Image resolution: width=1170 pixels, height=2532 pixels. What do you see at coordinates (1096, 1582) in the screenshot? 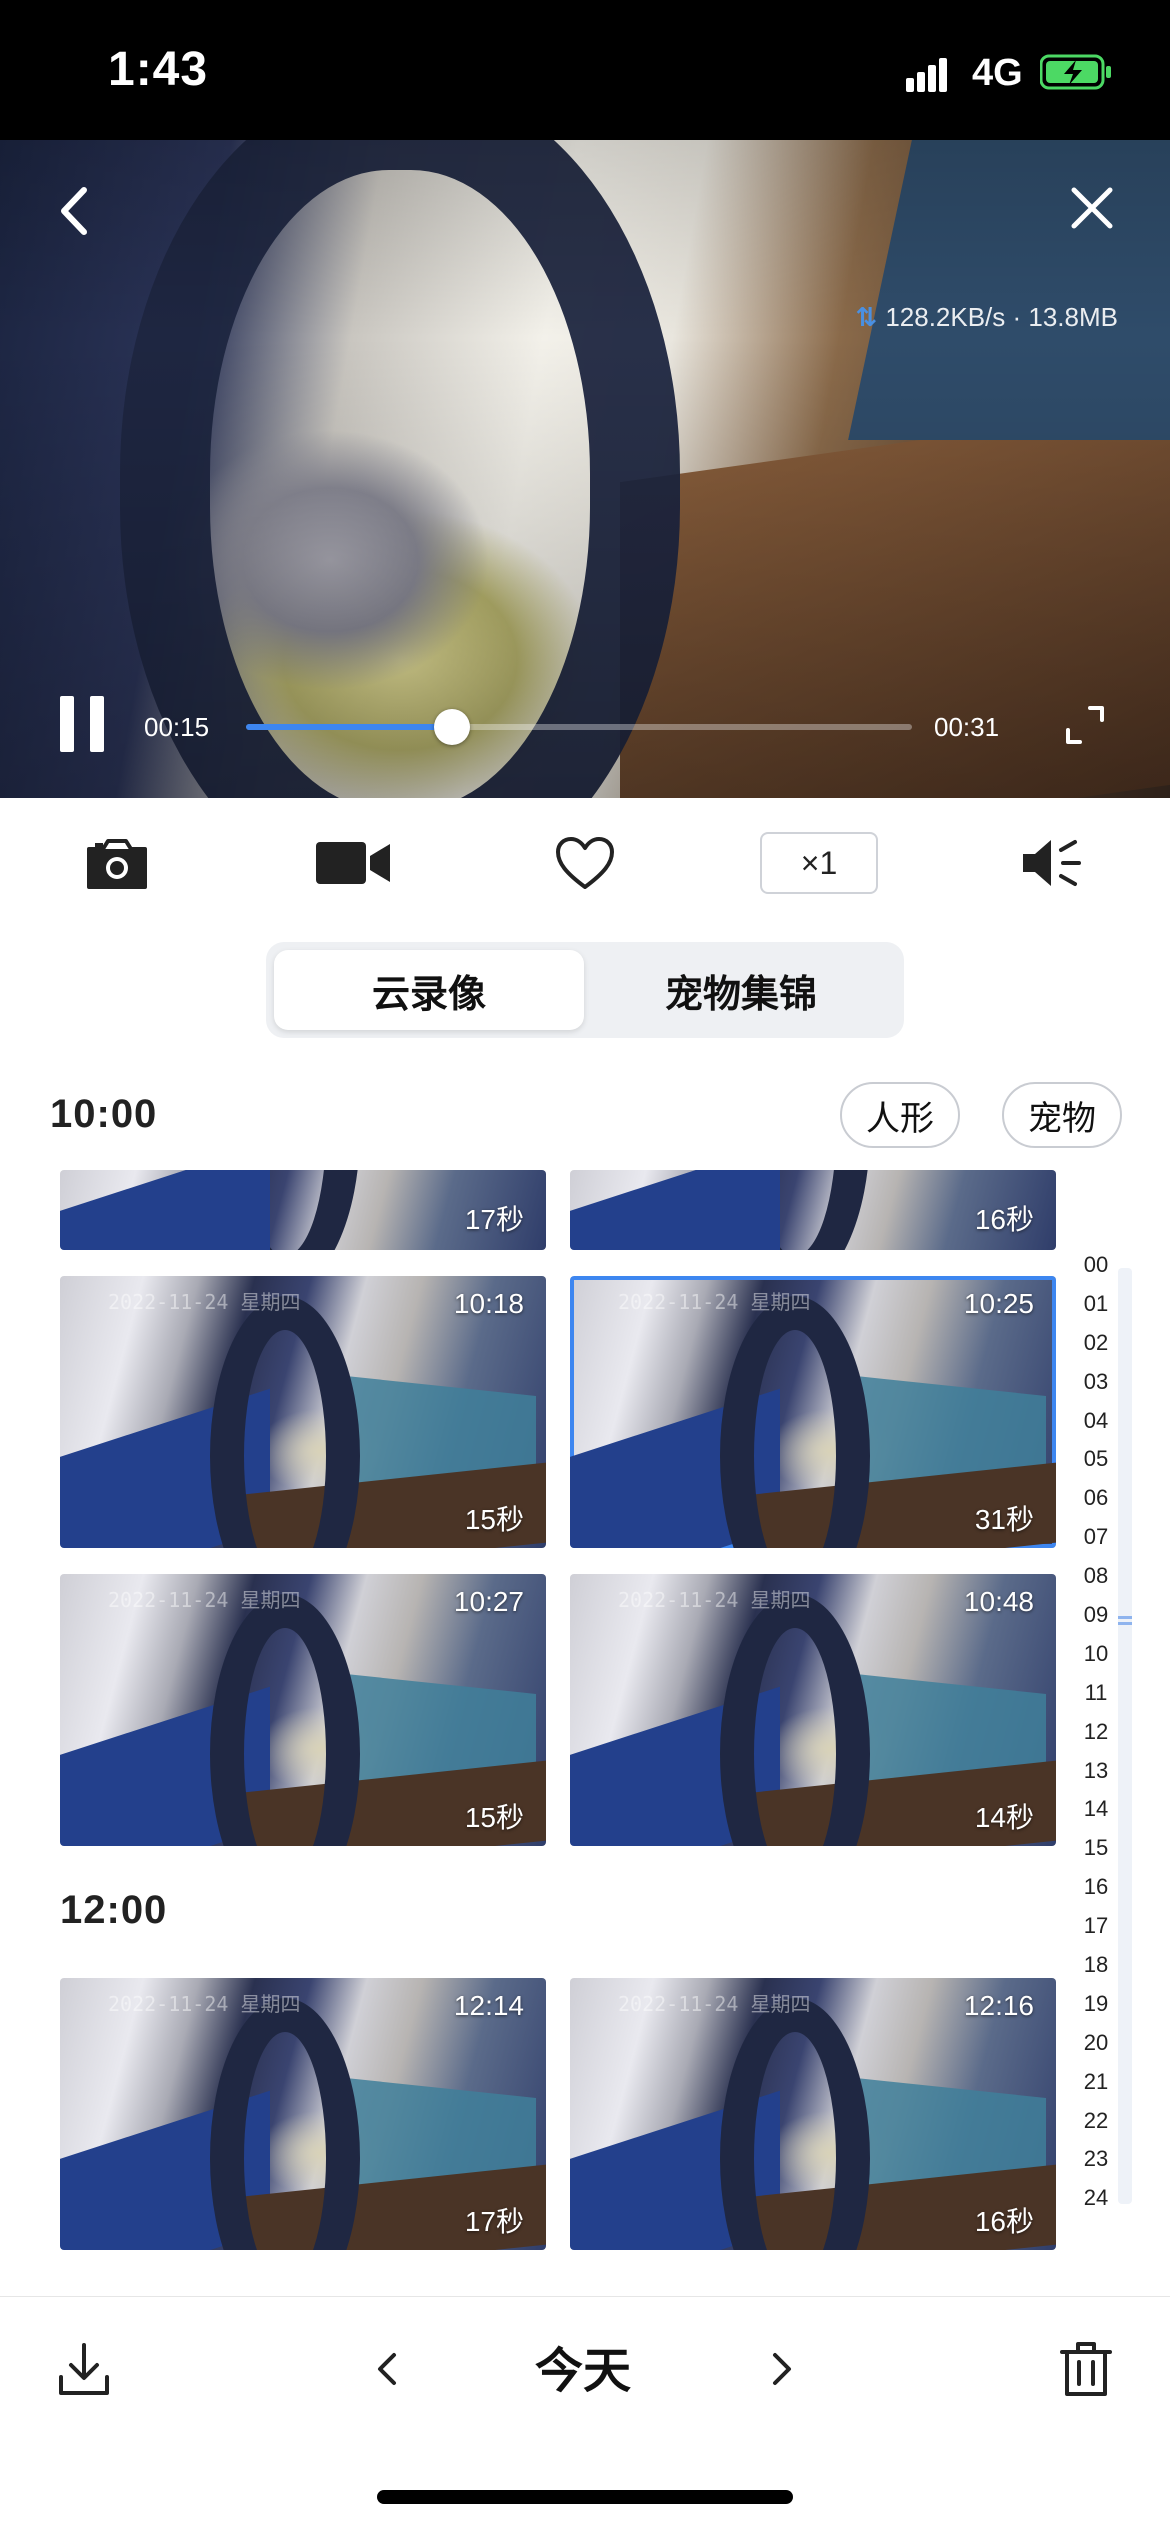
I see `hour-index-item: 08` at bounding box center [1096, 1582].